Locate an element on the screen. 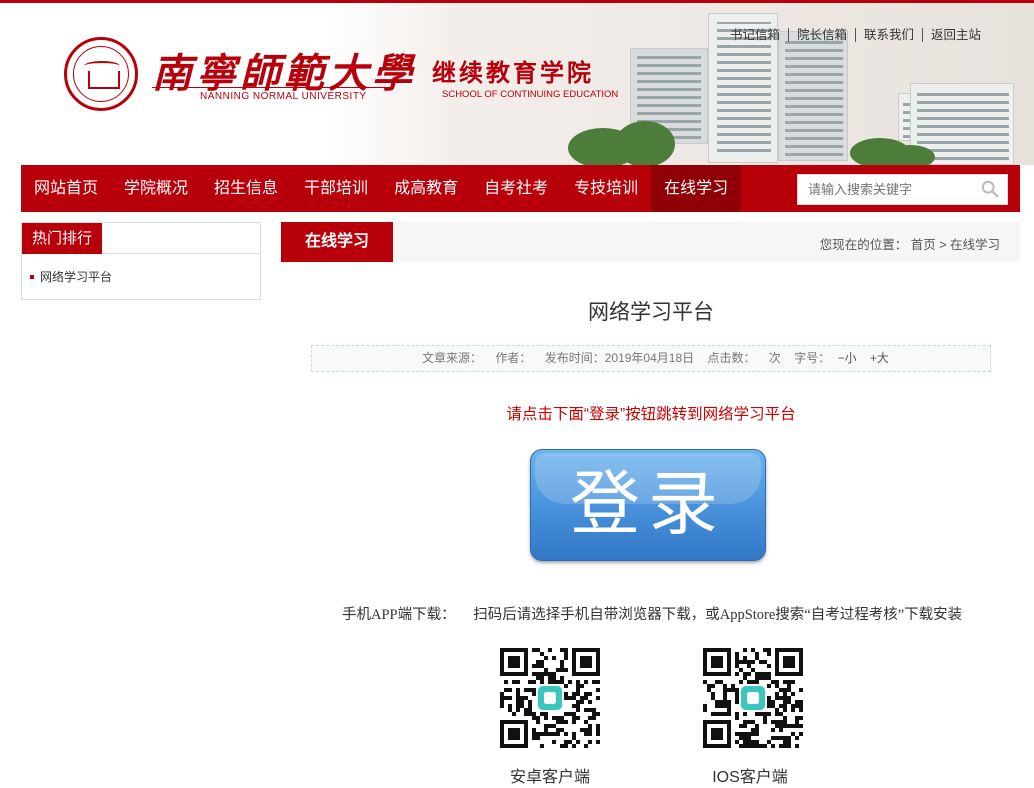  nav-admissions: 招生信息 is located at coordinates (246, 188).